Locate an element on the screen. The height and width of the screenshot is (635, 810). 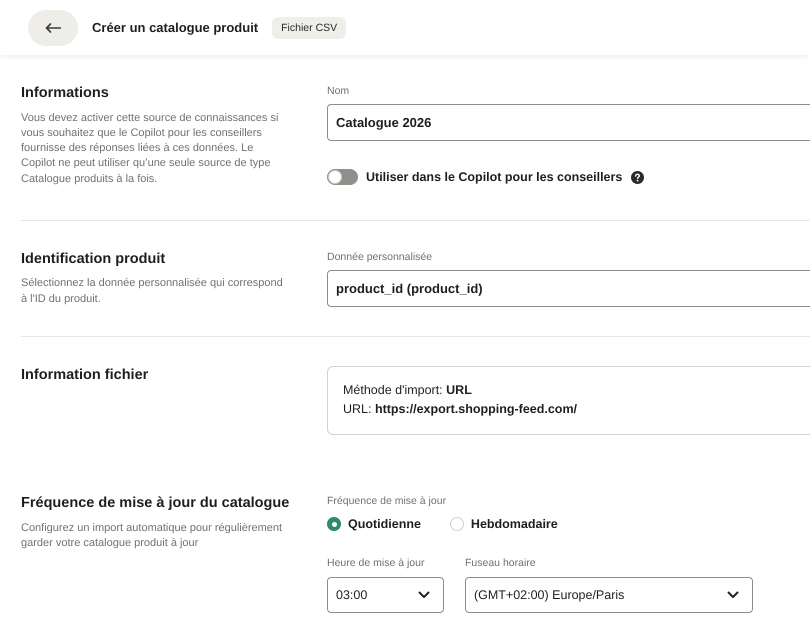
toggle-label: Utiliser dans le Copilot pour les conseillers is located at coordinates (494, 177).